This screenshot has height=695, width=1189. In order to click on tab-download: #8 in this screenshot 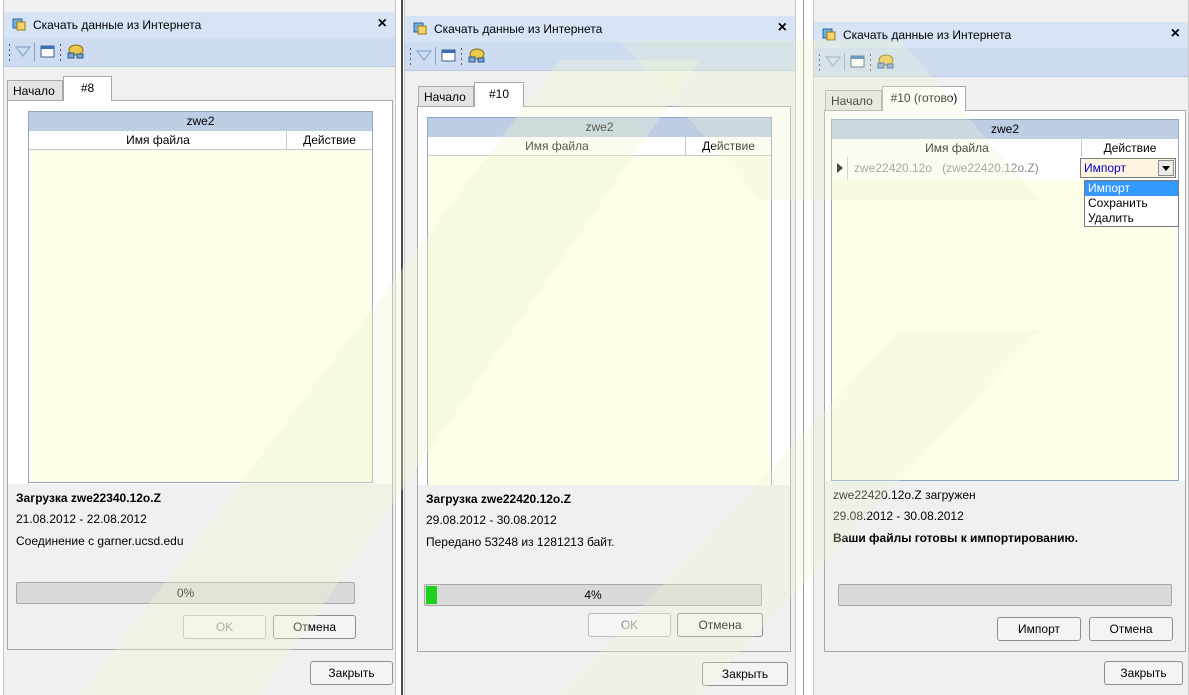, I will do `click(87, 88)`.